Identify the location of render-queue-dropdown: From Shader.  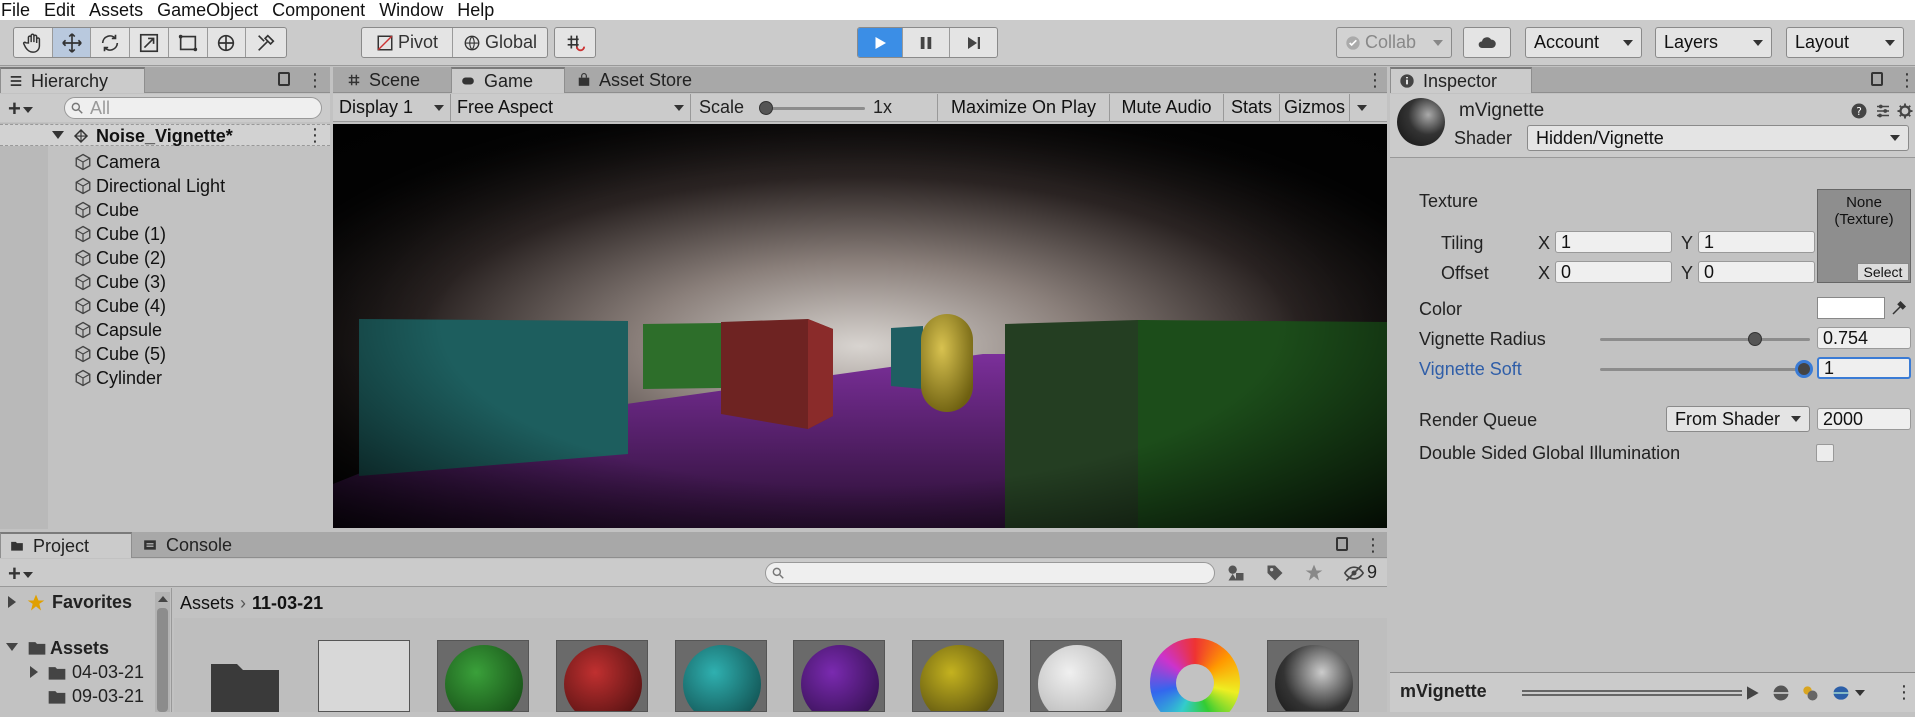
(1738, 419).